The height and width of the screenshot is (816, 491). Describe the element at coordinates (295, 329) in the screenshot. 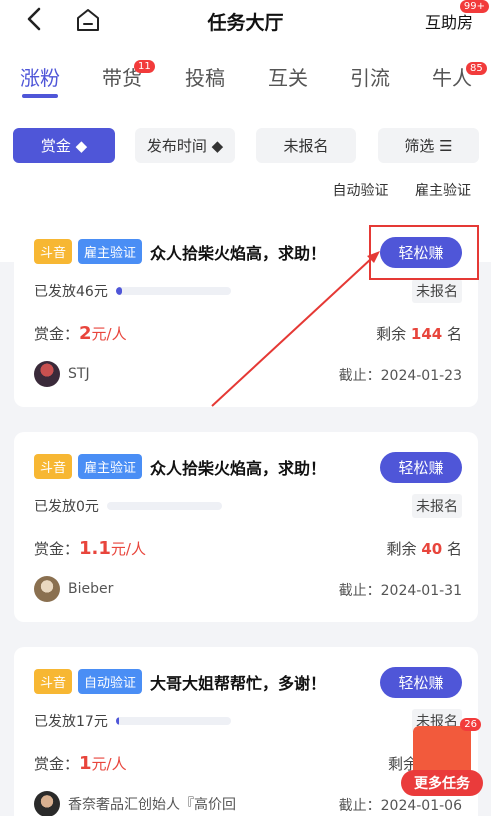

I see `annotation-arrow` at that location.